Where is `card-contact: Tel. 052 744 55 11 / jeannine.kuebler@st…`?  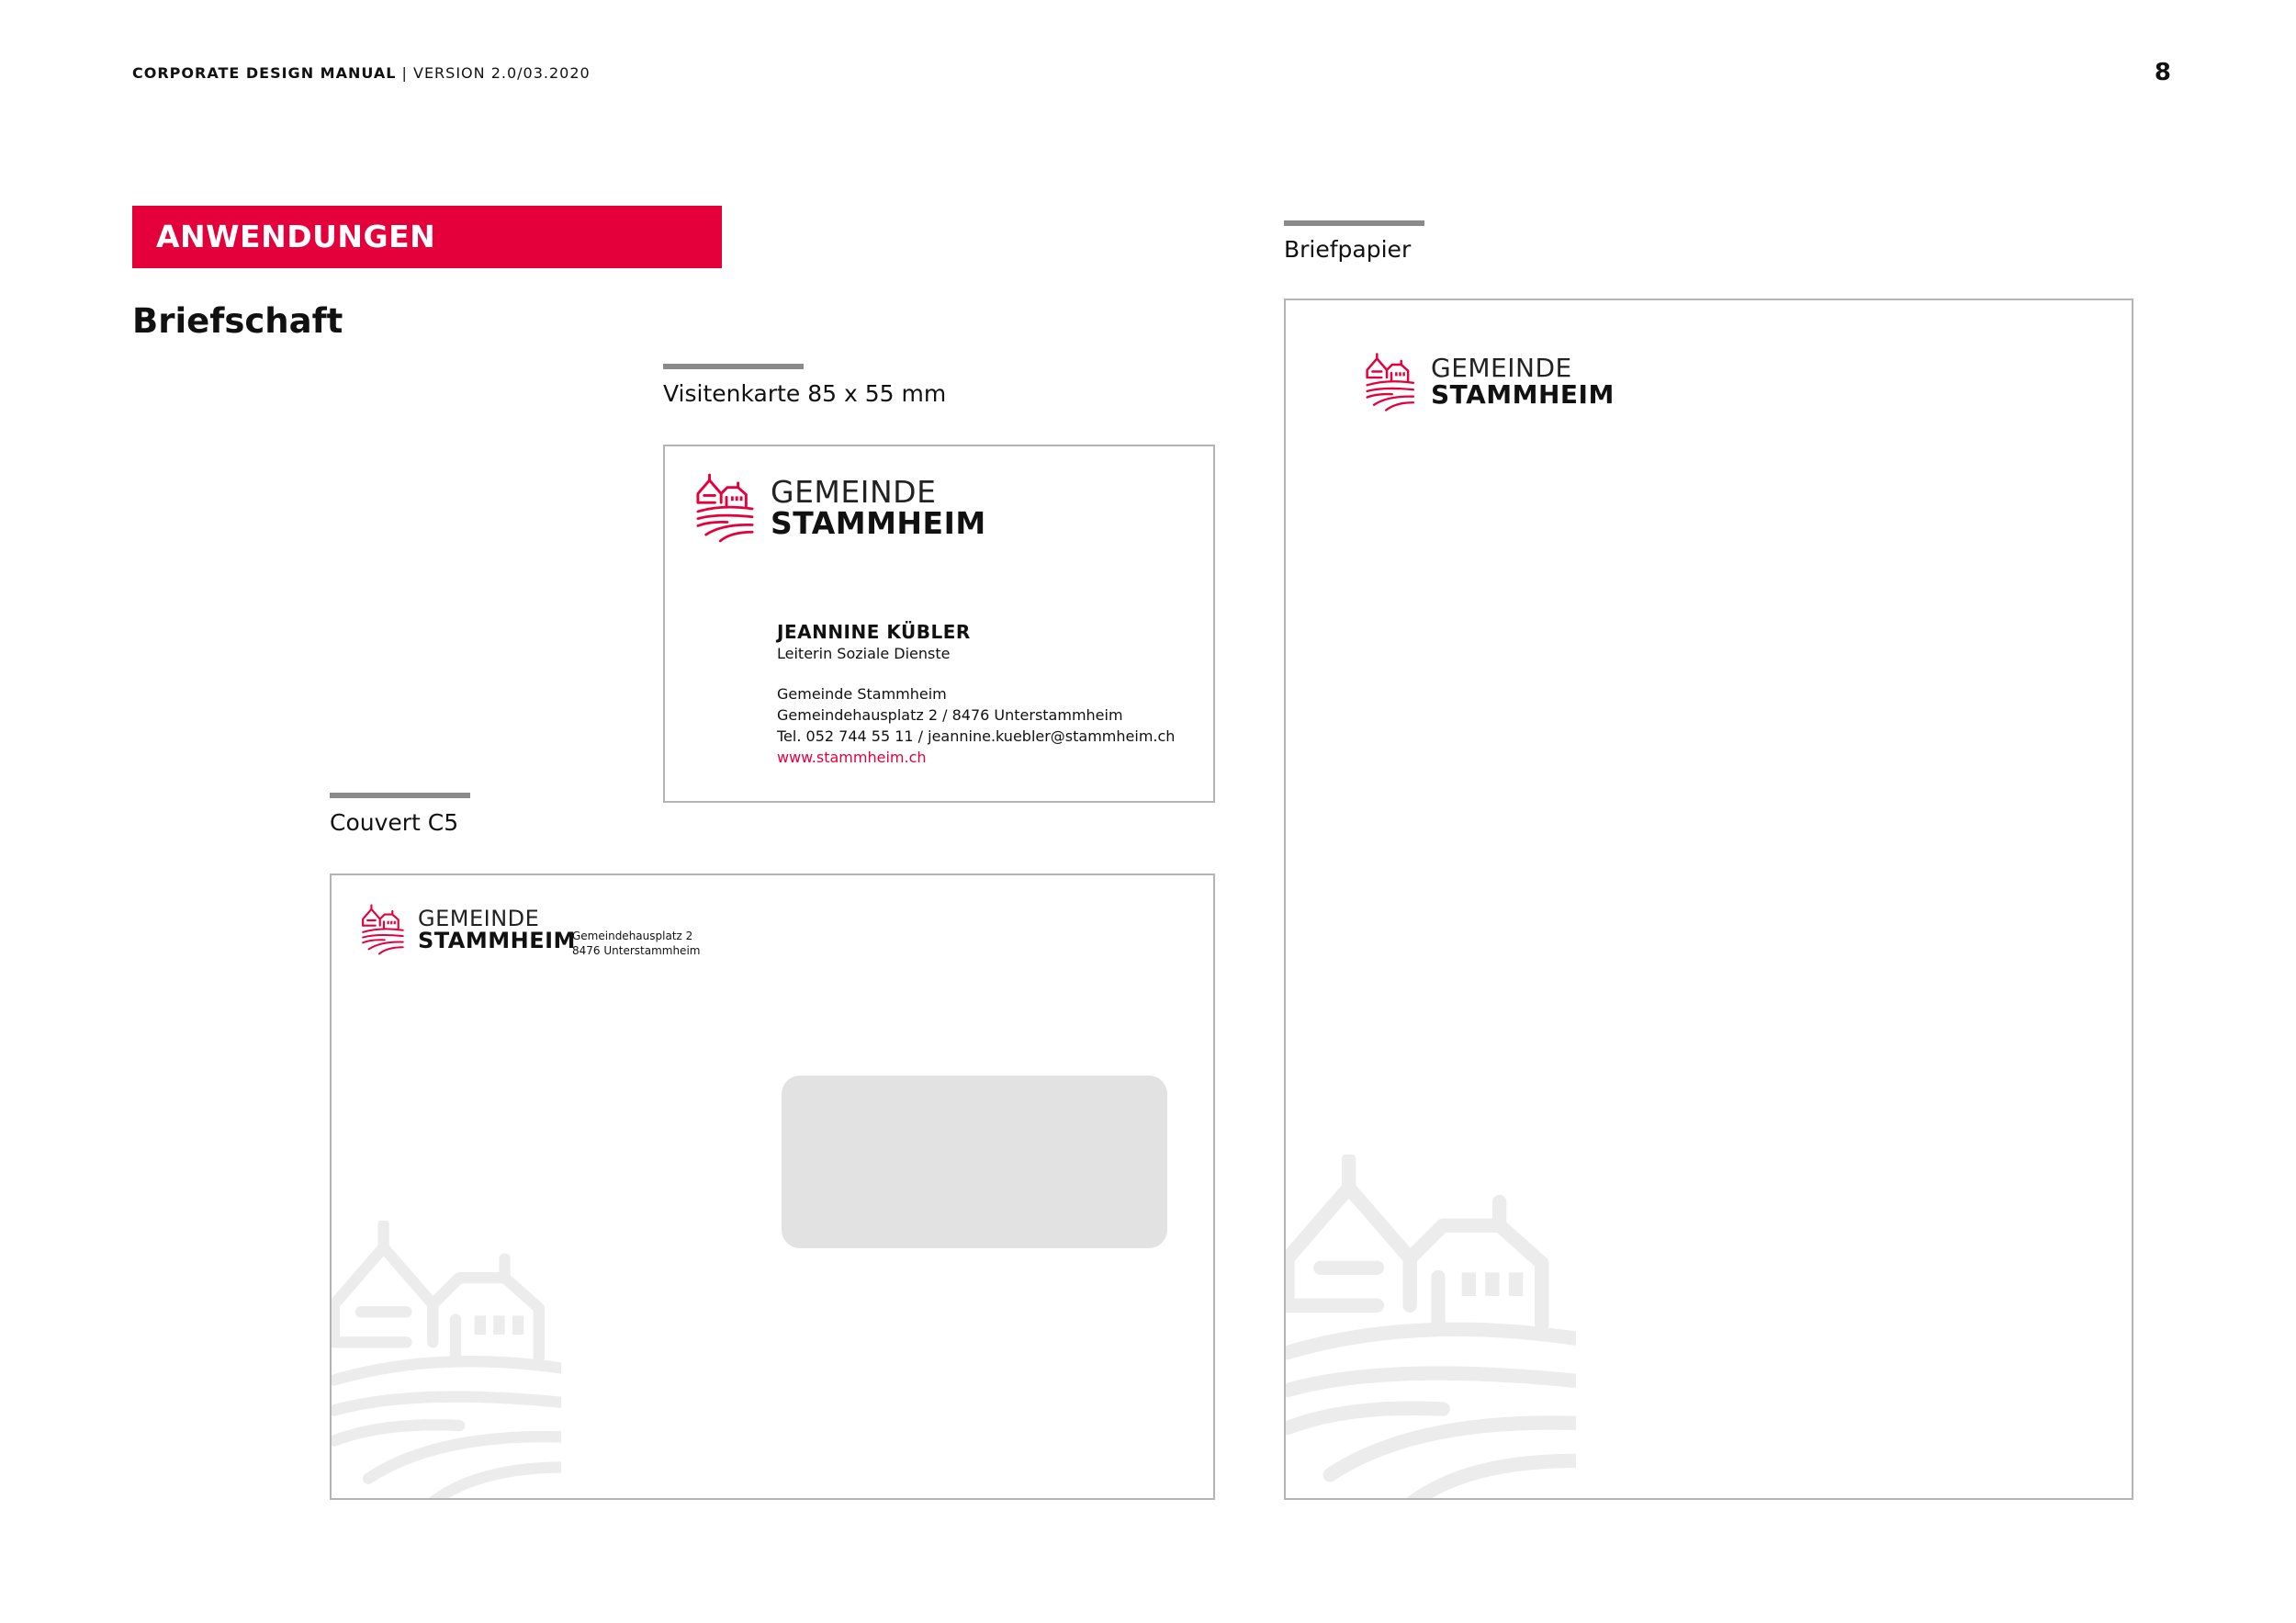
card-contact: Tel. 052 744 55 11 / jeannine.kuebler@st… is located at coordinates (976, 736).